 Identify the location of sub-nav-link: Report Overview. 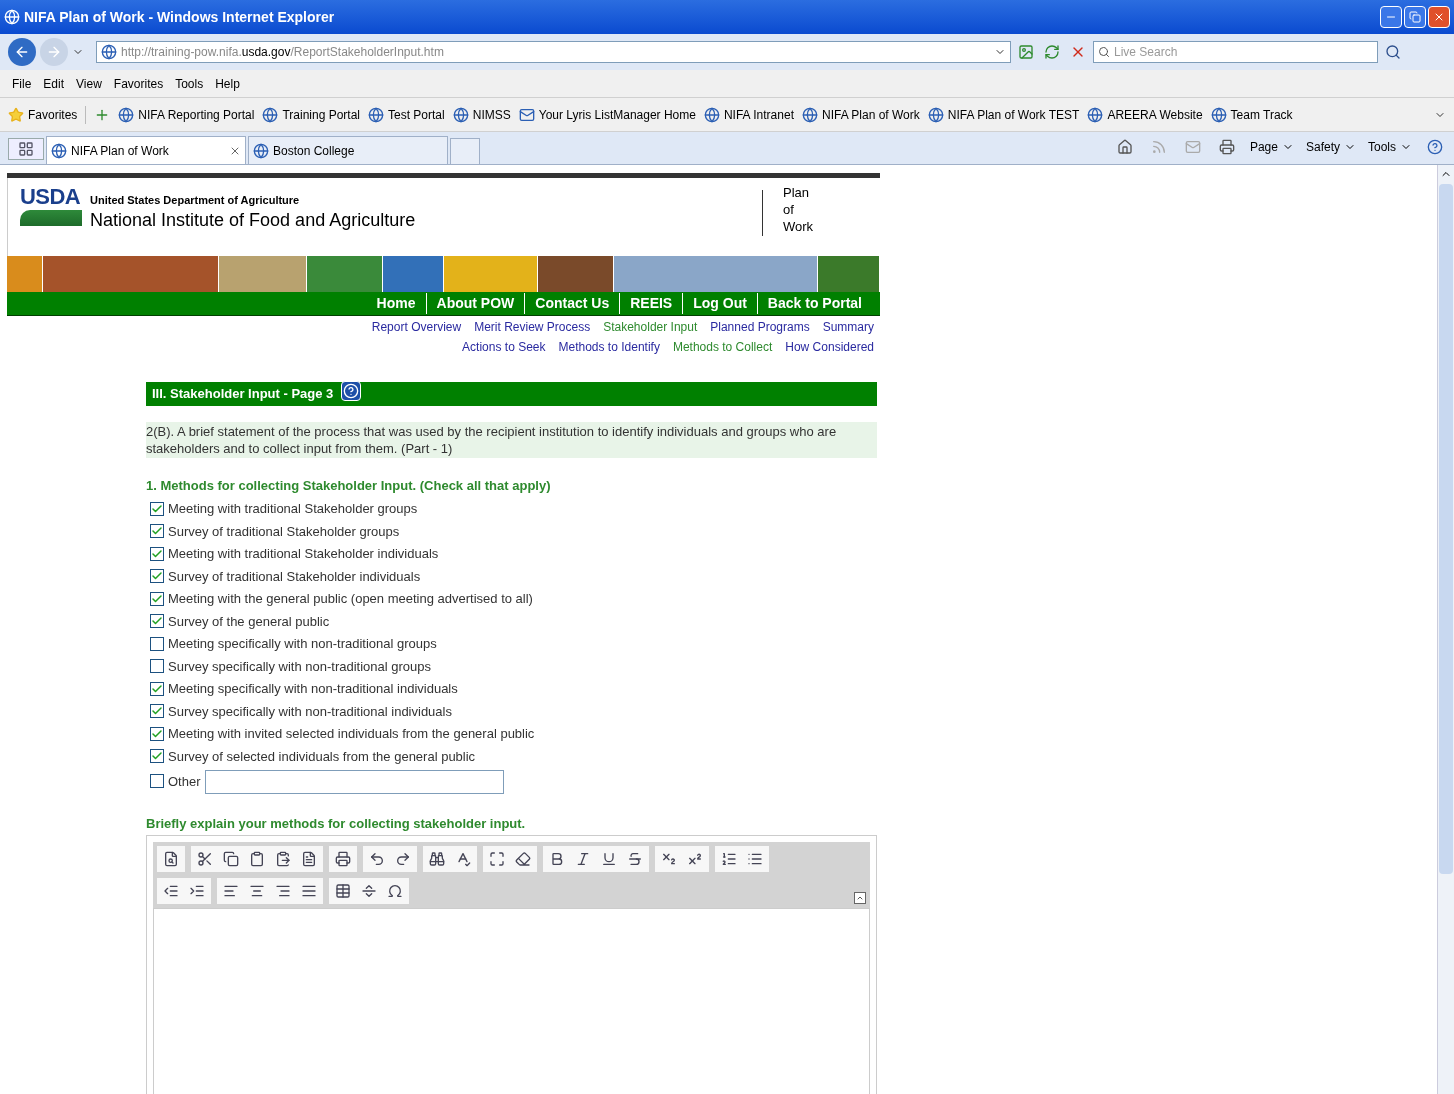
(416, 327).